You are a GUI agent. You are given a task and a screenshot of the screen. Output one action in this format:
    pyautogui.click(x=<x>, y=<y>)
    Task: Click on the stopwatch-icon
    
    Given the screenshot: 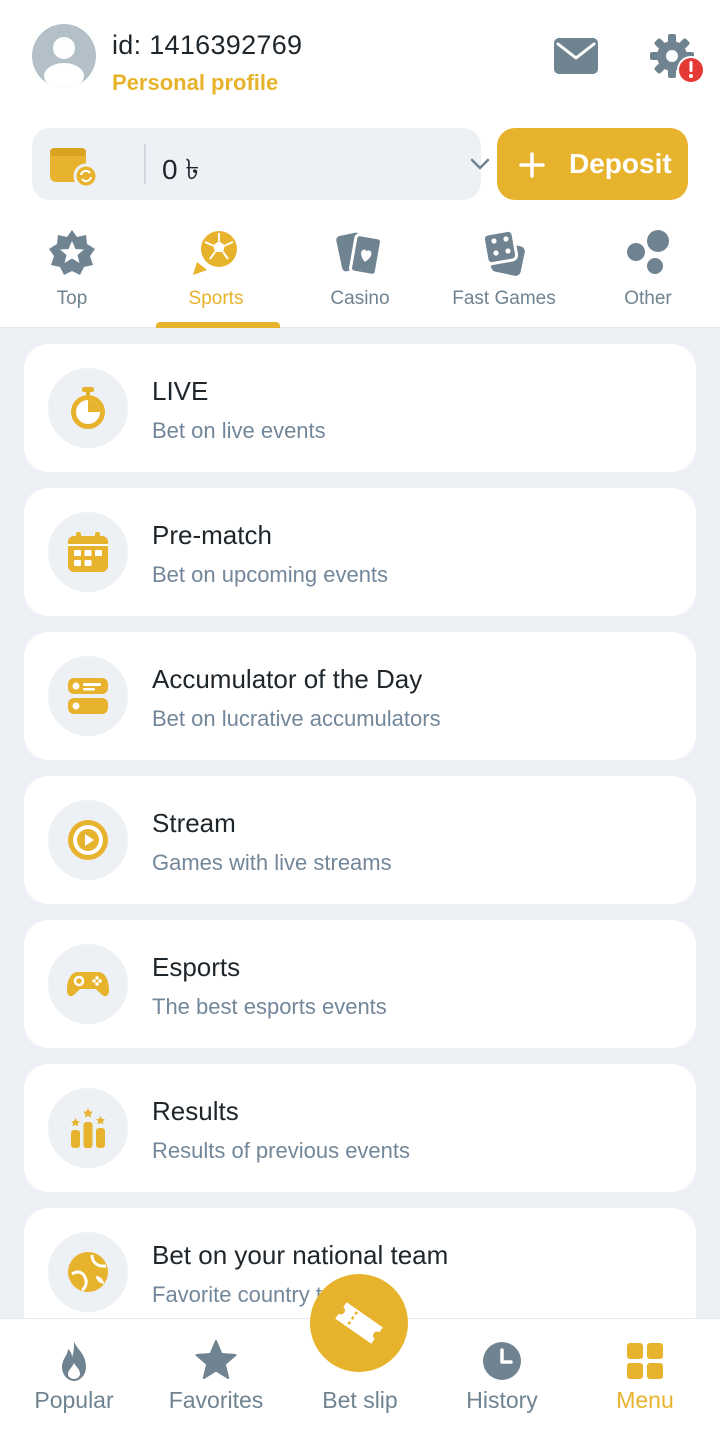 What is the action you would take?
    pyautogui.click(x=88, y=408)
    